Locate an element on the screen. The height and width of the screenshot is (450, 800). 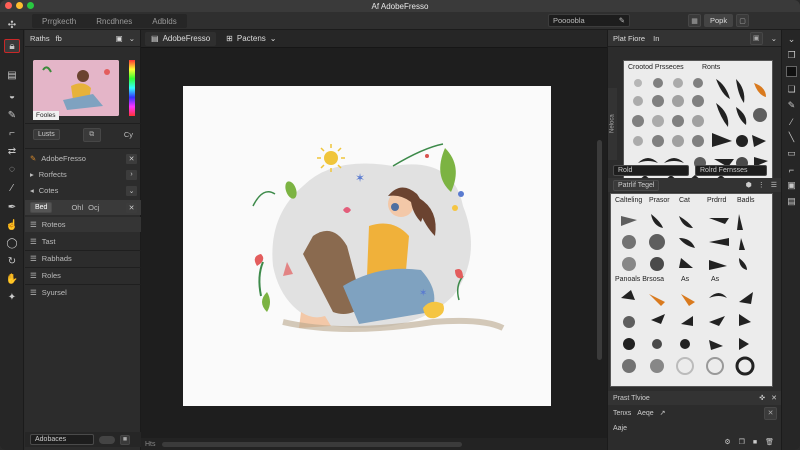
text-icon: ▤ is located at coordinates (791, 201).